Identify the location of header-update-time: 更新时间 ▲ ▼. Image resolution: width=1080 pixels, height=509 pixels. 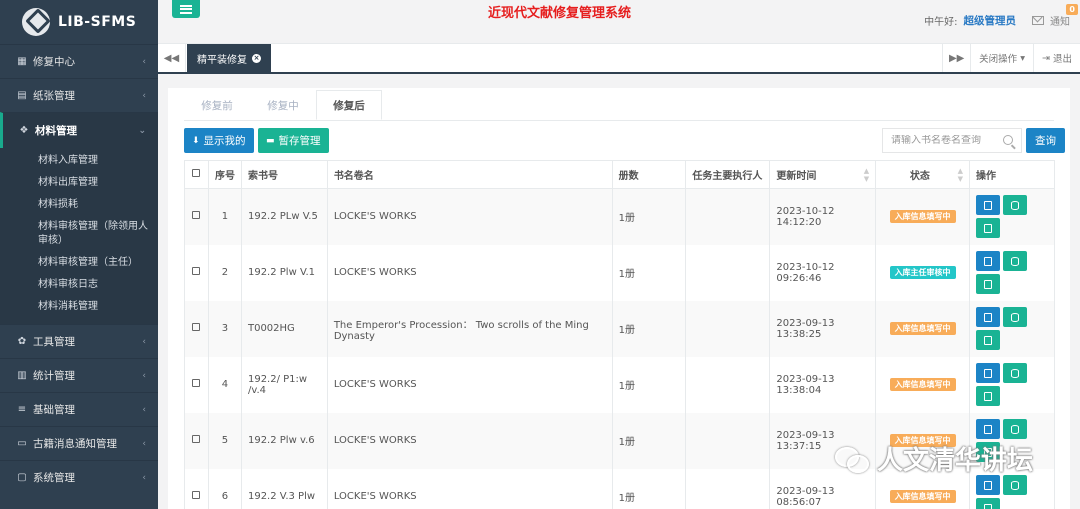
(823, 174).